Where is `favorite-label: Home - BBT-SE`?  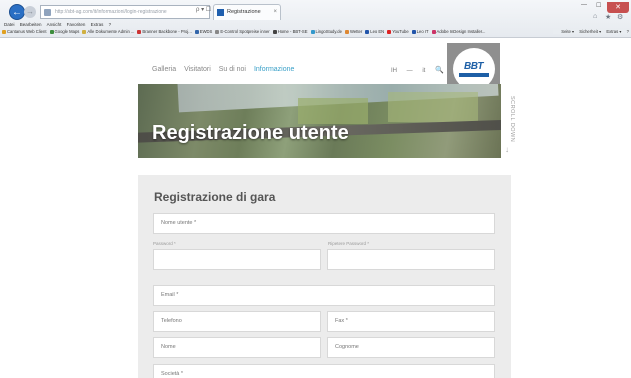 favorite-label: Home - BBT-SE is located at coordinates (292, 31).